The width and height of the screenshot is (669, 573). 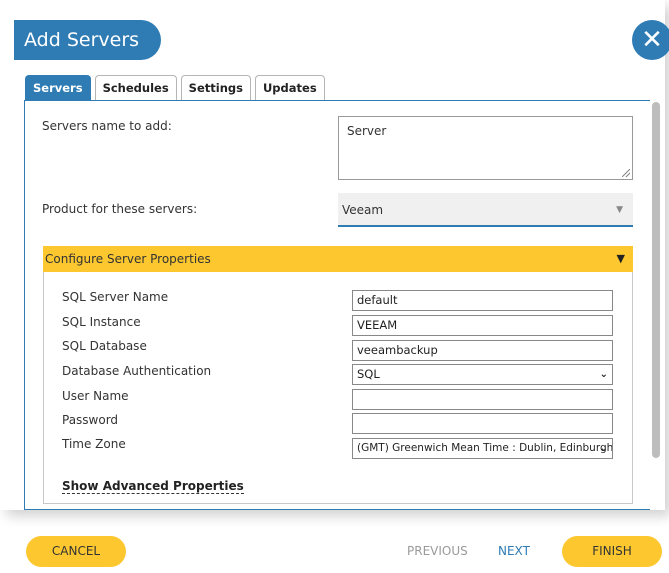 What do you see at coordinates (482, 374) in the screenshot?
I see `db-auth-select: SQL ⌄` at bounding box center [482, 374].